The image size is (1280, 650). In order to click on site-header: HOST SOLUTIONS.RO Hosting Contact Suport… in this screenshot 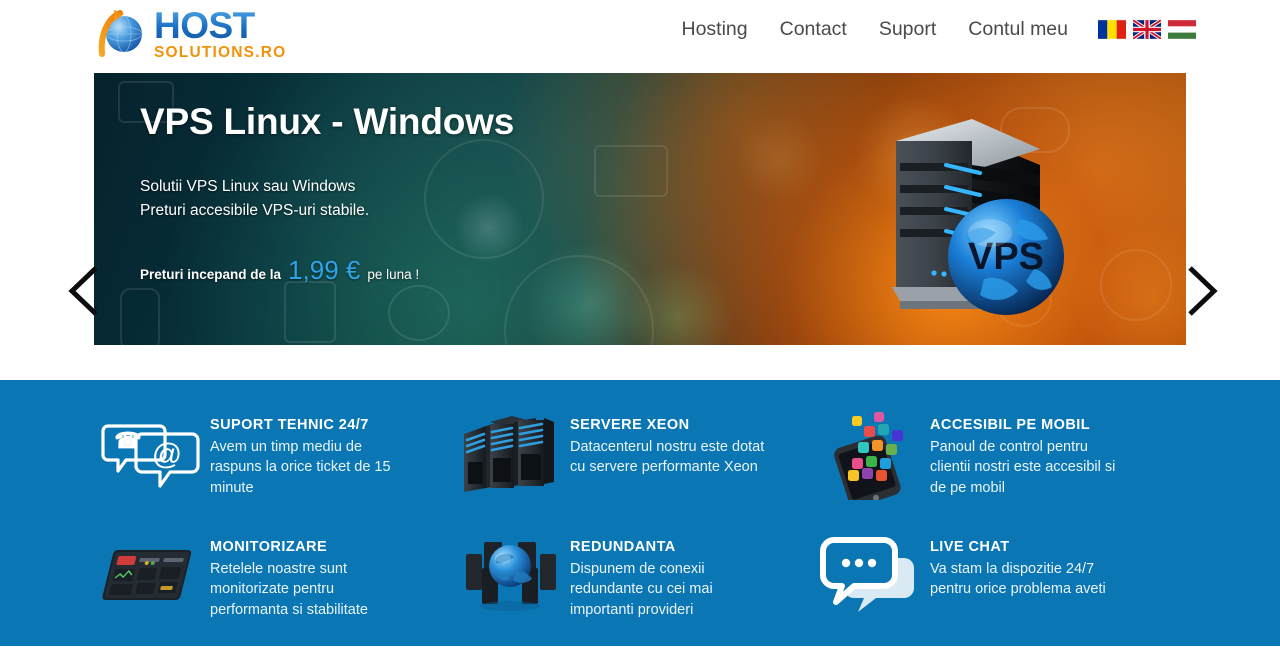, I will do `click(640, 34)`.